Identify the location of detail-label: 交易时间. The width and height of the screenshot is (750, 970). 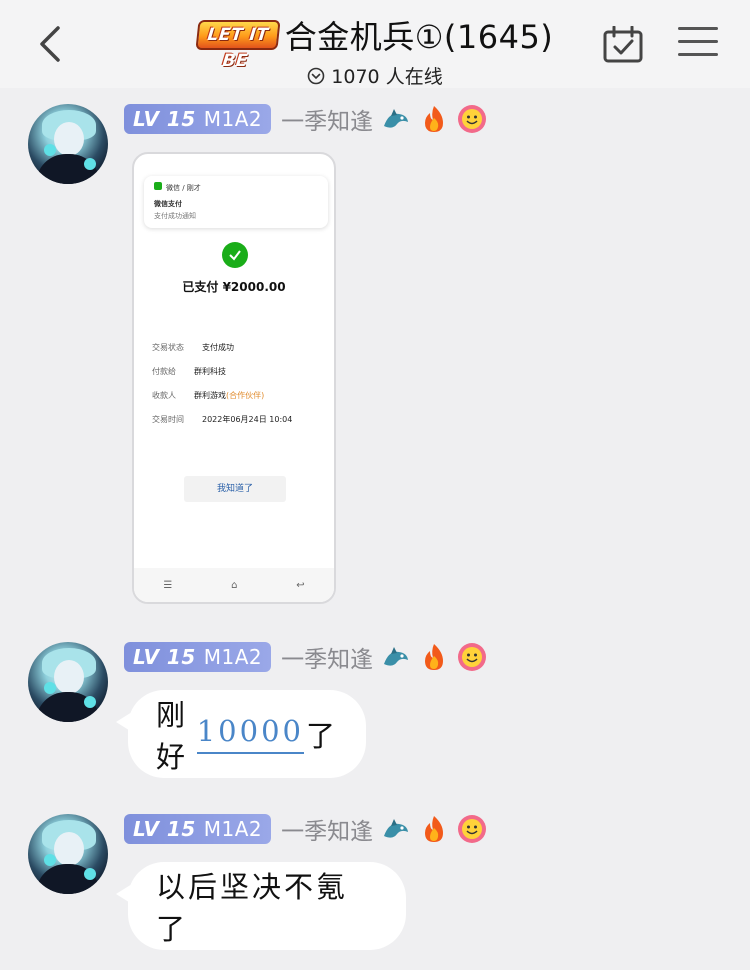
(168, 419).